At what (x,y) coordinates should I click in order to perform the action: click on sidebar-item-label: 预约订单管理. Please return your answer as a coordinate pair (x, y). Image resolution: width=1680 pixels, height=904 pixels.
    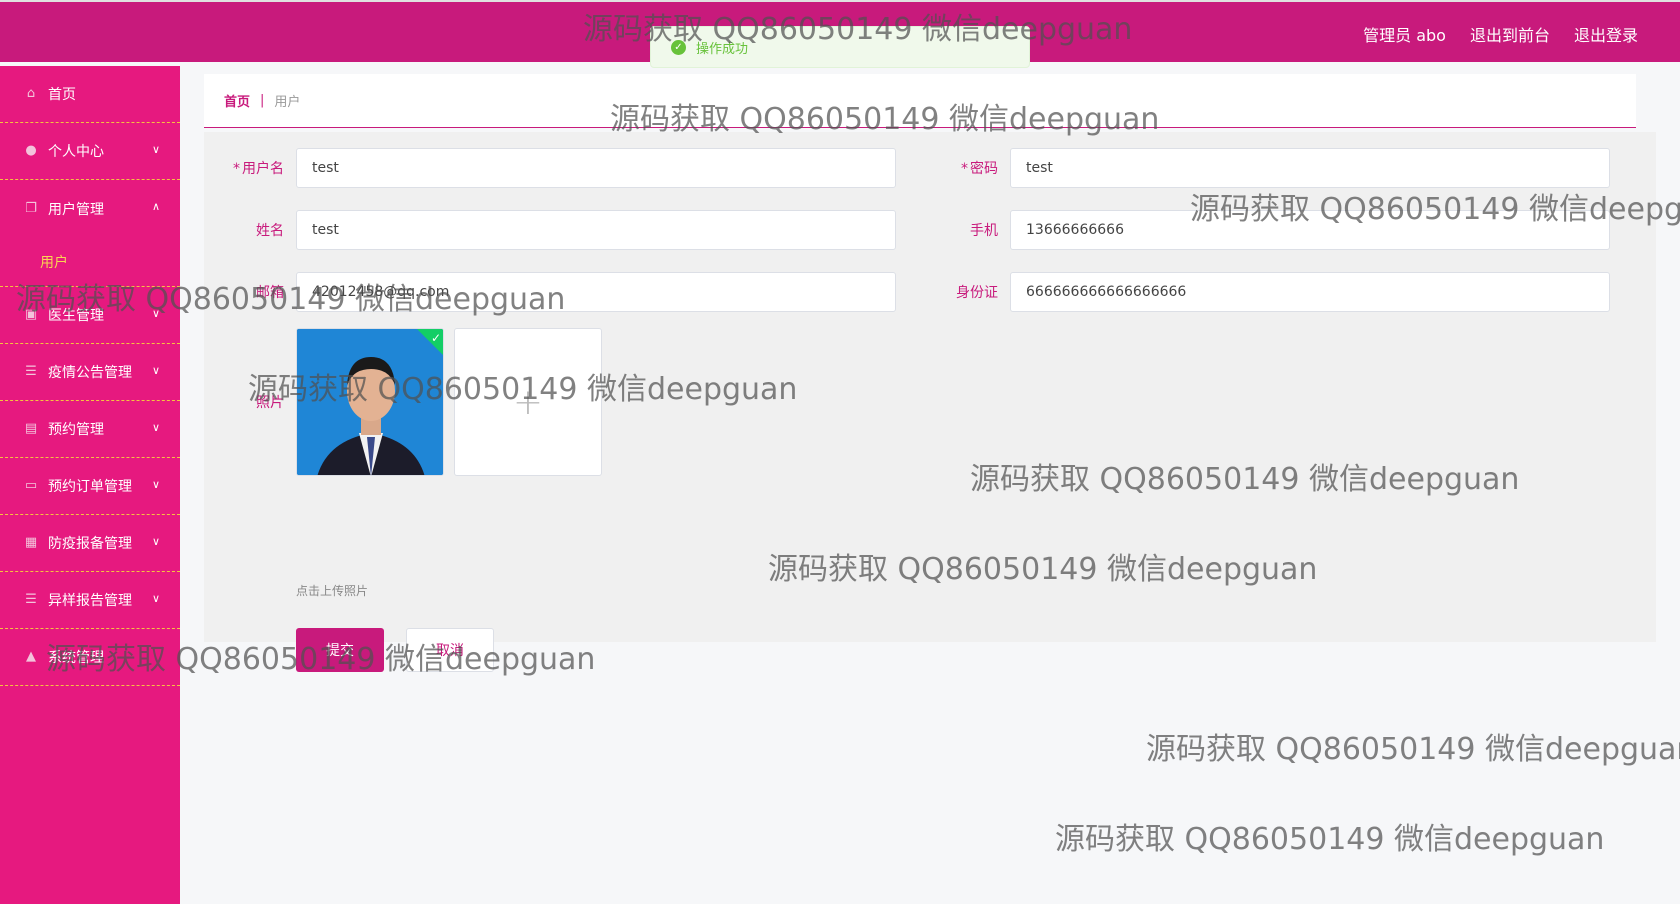
    Looking at the image, I should click on (90, 487).